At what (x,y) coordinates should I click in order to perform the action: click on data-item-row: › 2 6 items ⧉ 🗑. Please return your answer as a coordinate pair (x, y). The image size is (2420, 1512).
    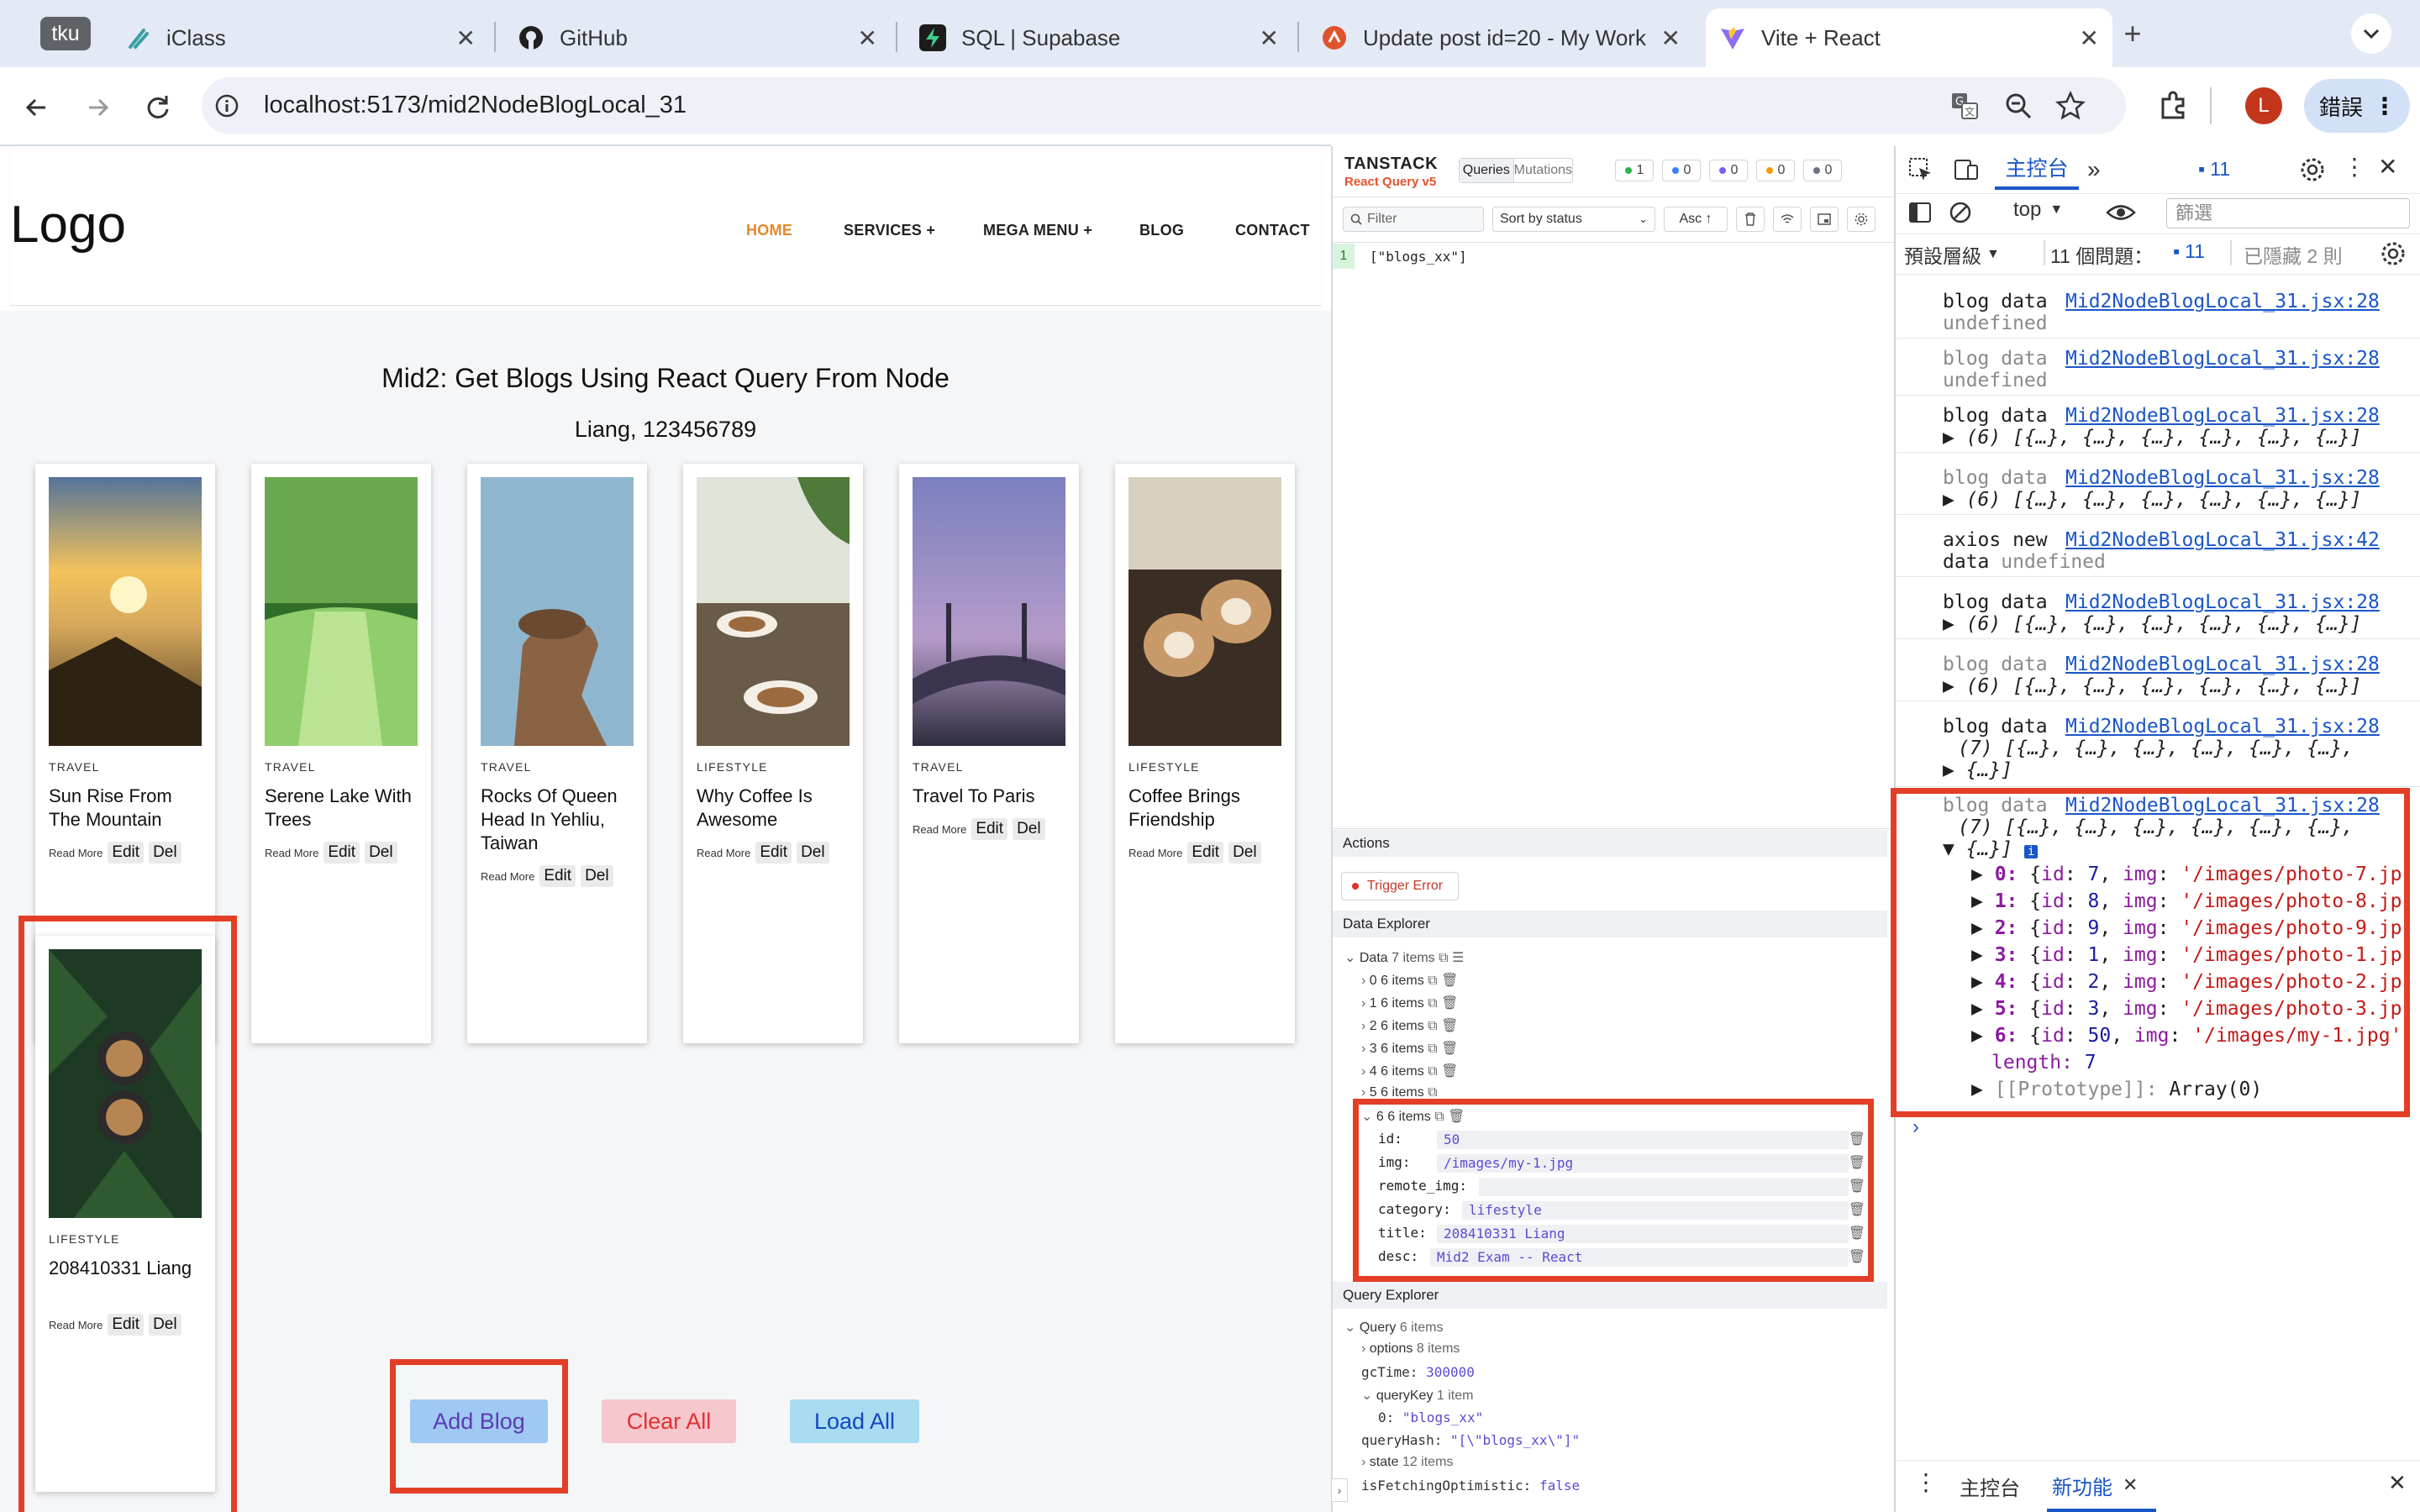
    Looking at the image, I should click on (1409, 1025).